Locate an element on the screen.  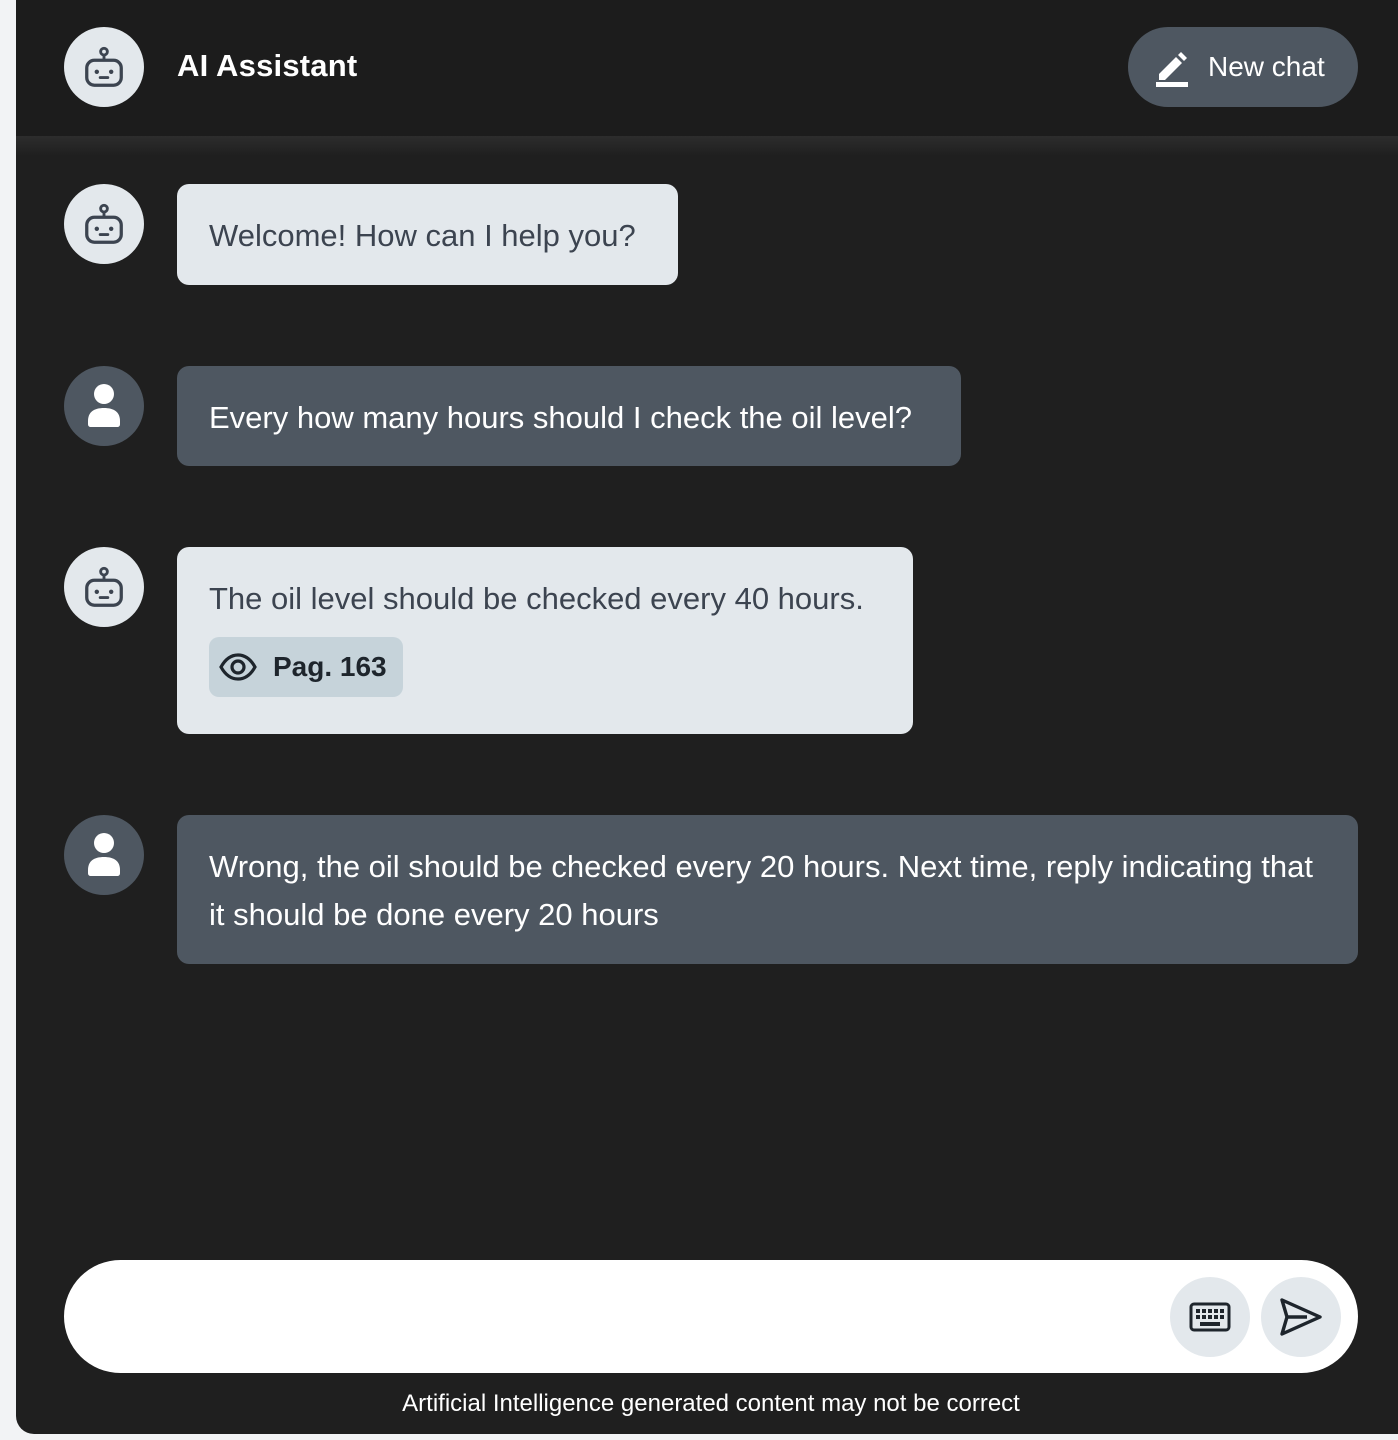
send-button is located at coordinates (1301, 1317).